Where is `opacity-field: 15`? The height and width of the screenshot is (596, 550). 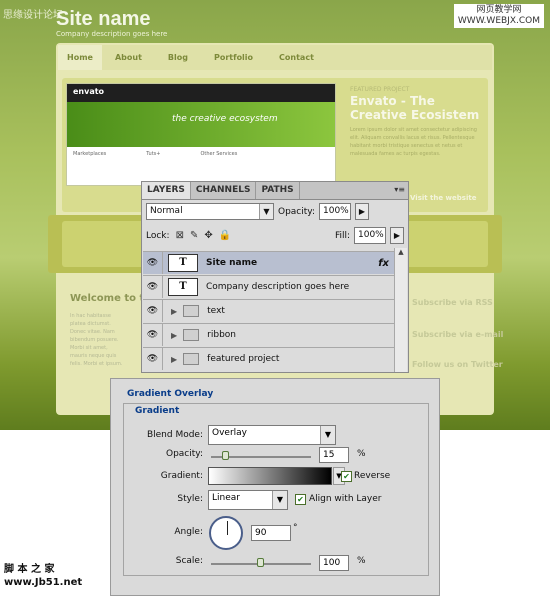
opacity-field: 15 is located at coordinates (334, 455).